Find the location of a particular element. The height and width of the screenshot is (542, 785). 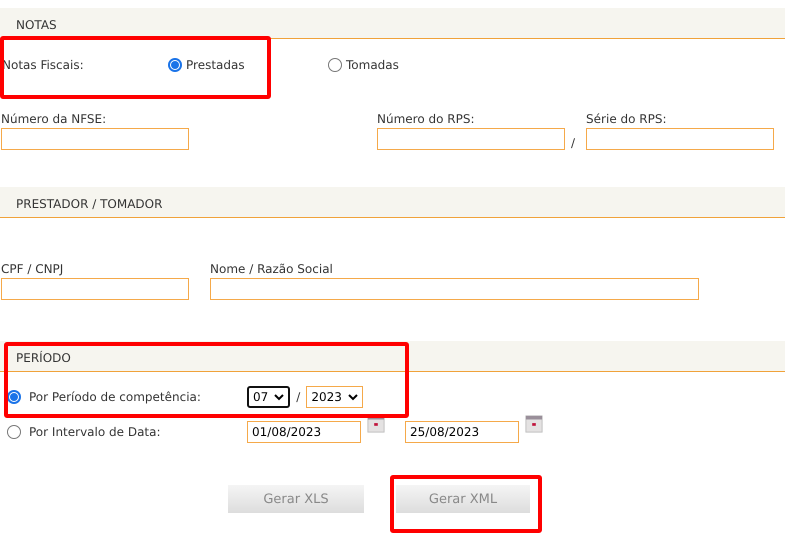

field-label: CPF / CNPJ is located at coordinates (32, 269).